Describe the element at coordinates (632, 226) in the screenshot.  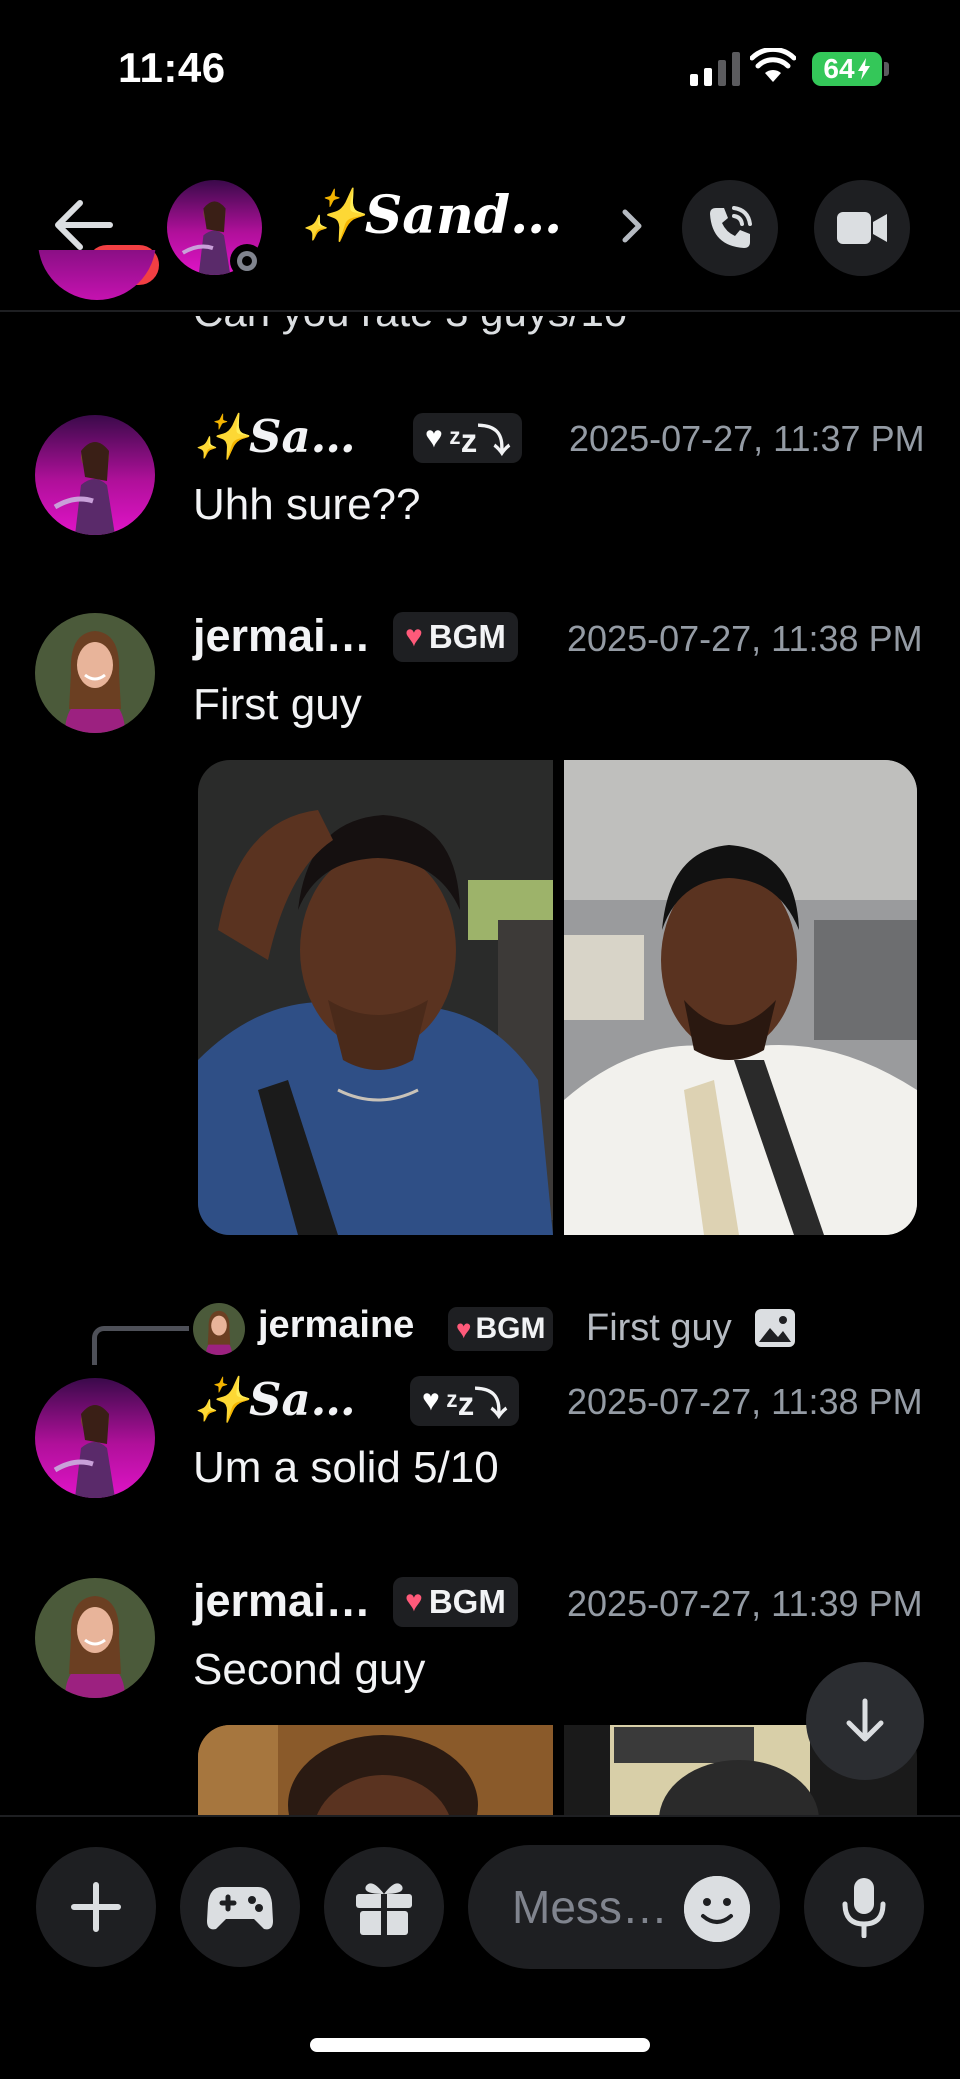
I see `chevron-right-icon` at that location.